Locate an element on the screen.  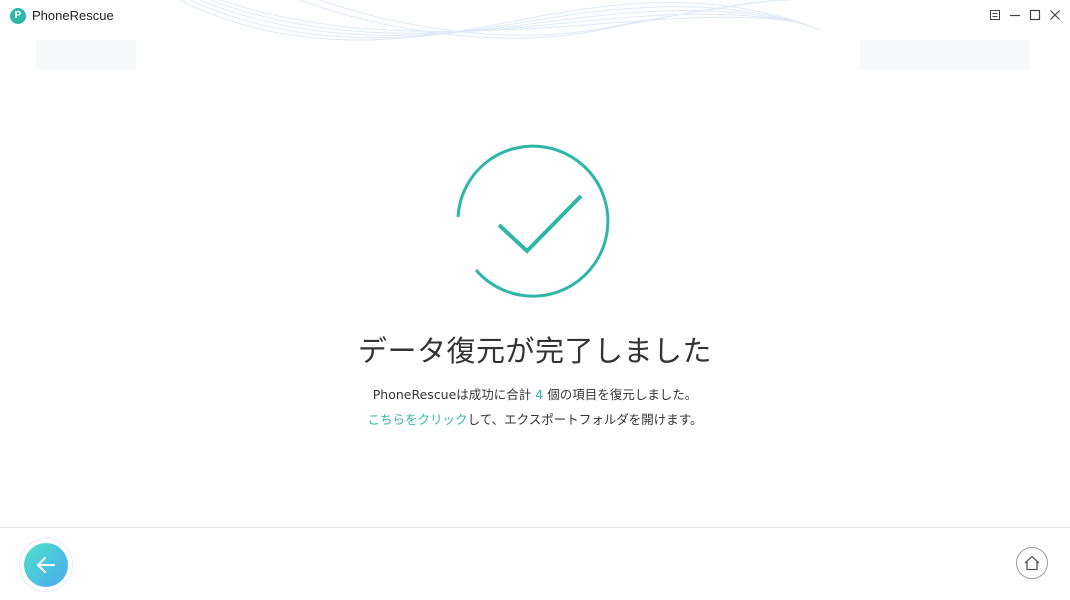
summary-suffix: 個の項目を復元しました。 is located at coordinates (620, 394).